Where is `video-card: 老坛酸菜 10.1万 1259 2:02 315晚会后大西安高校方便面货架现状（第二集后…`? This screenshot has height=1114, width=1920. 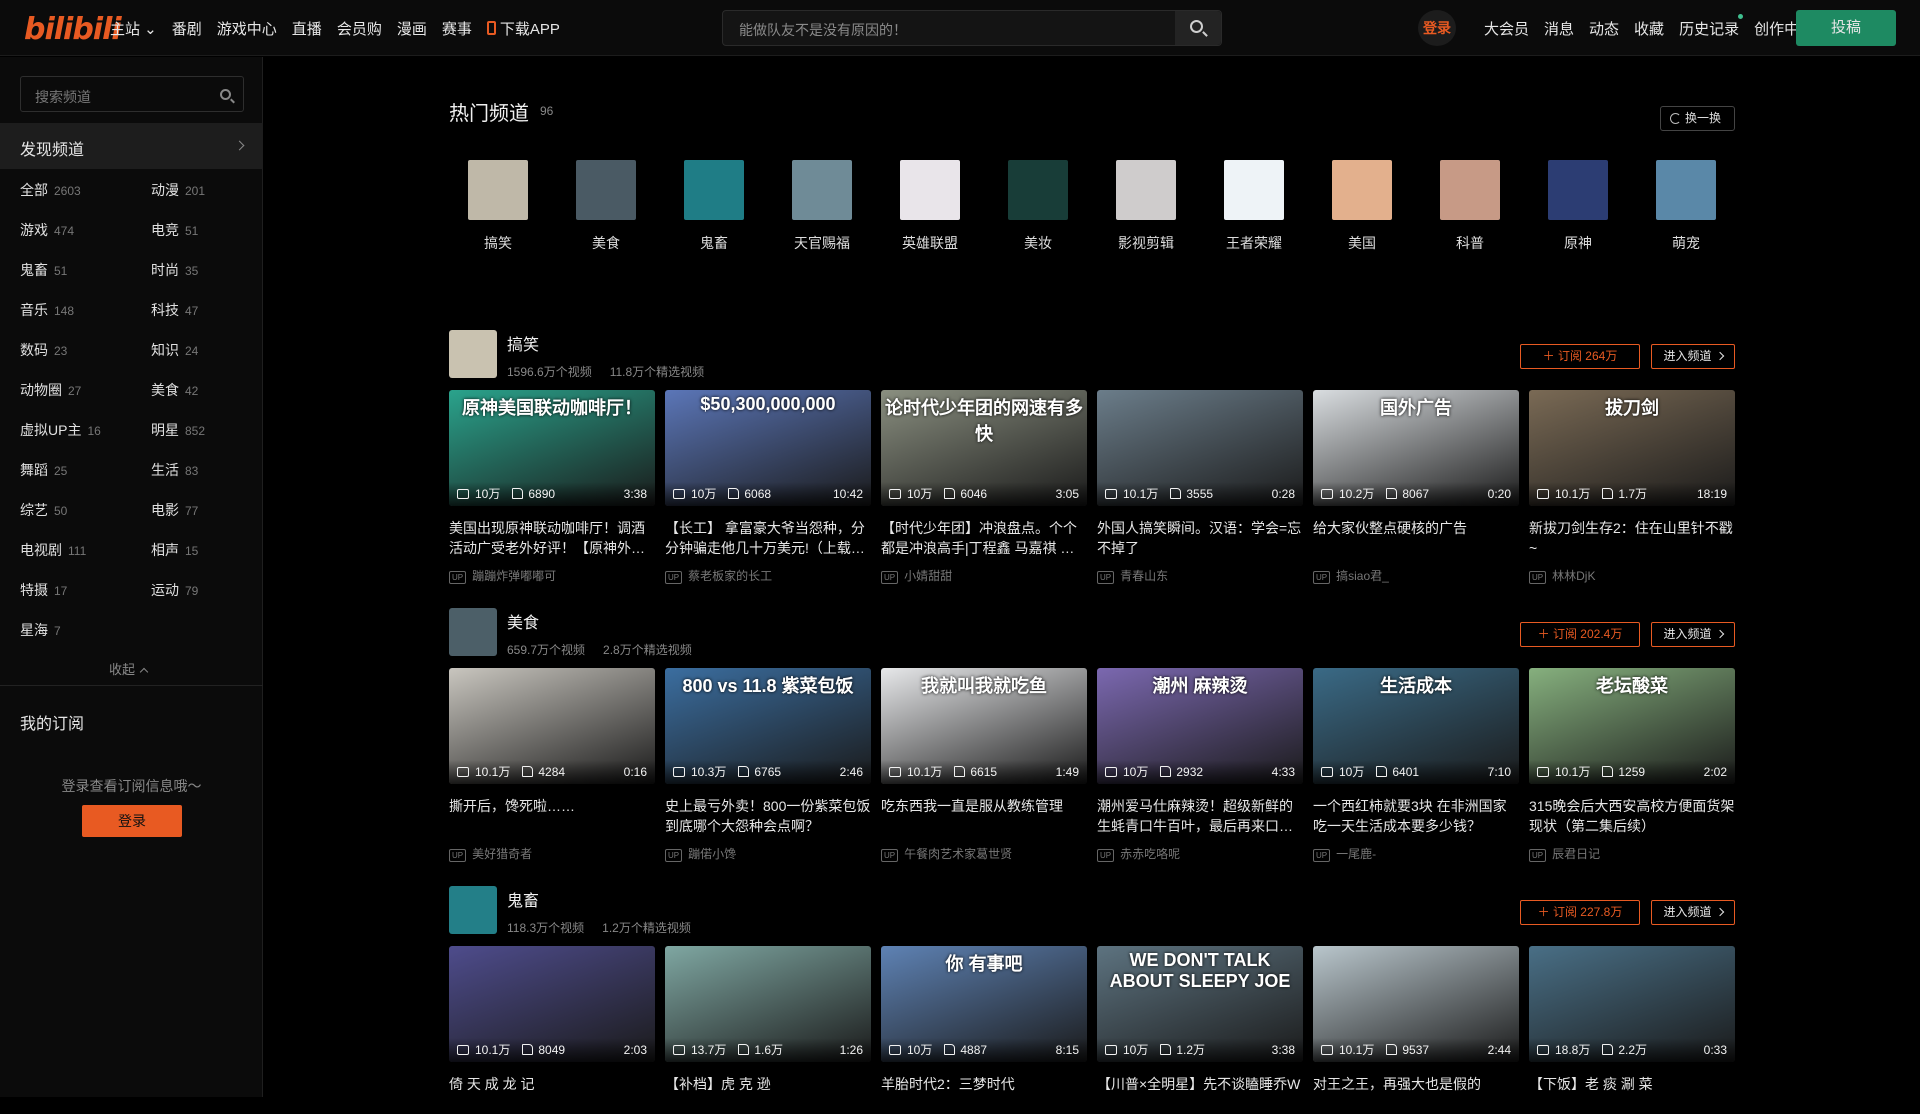
video-card: 老坛酸菜 10.1万 1259 2:02 315晚会后大西安高校方便面货架现状（第二集后… is located at coordinates (1632, 765).